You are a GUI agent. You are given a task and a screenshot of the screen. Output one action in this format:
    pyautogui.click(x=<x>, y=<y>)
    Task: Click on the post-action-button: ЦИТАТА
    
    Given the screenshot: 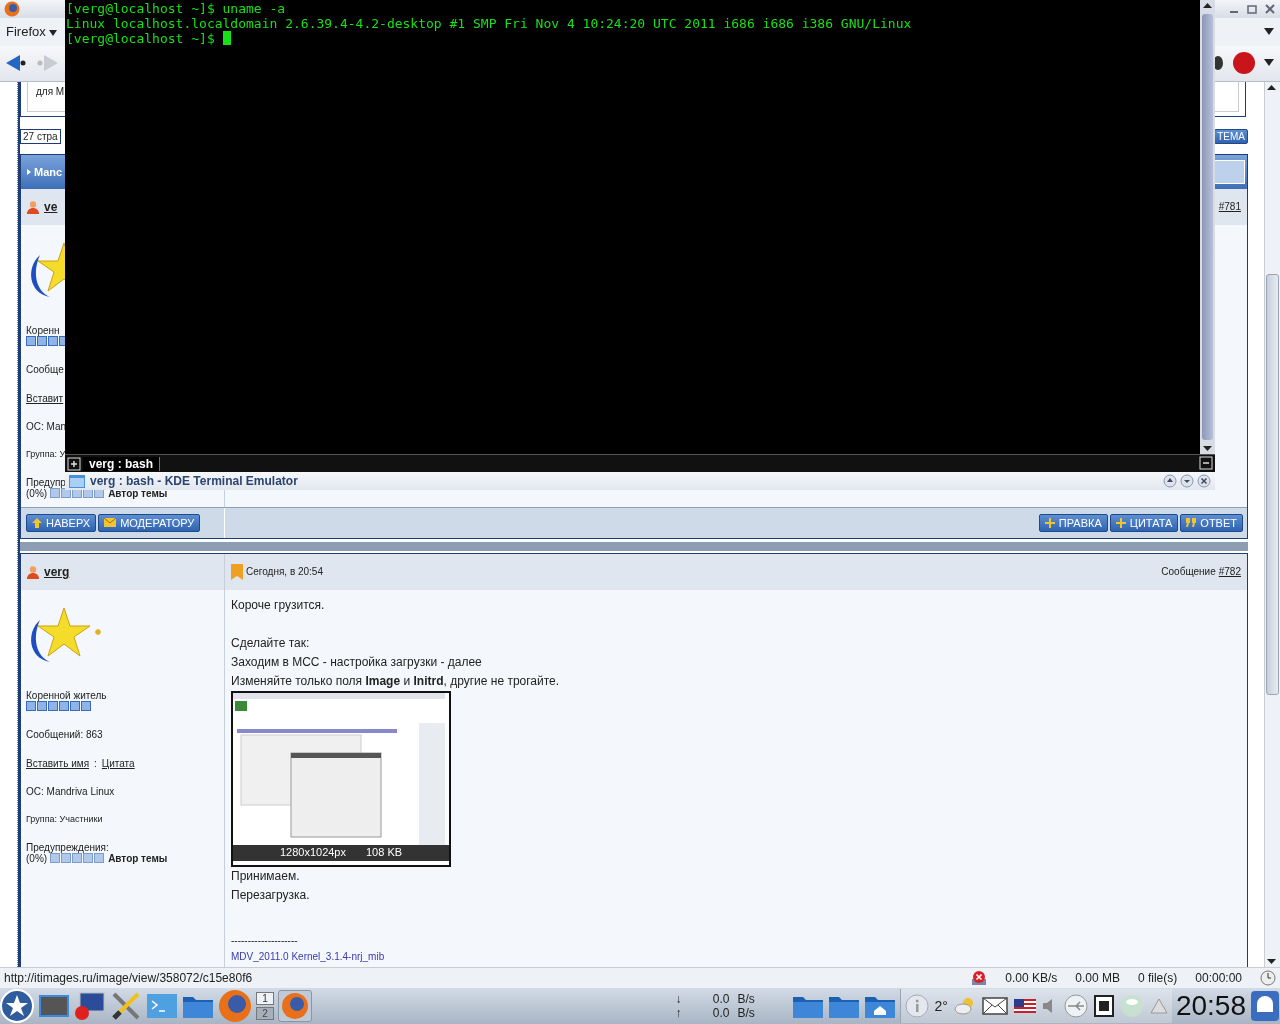 What is the action you would take?
    pyautogui.click(x=1144, y=522)
    